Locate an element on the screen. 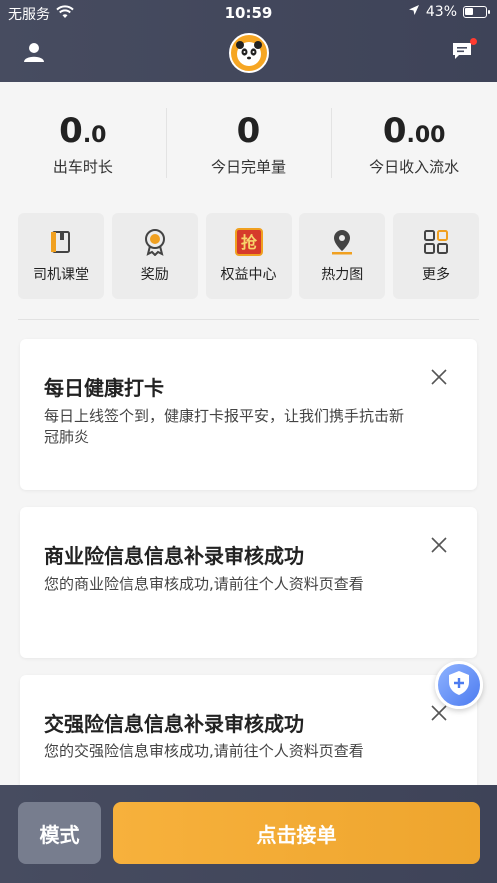 This screenshot has height=883, width=497. quick-rewards: 奖励 is located at coordinates (154, 256).